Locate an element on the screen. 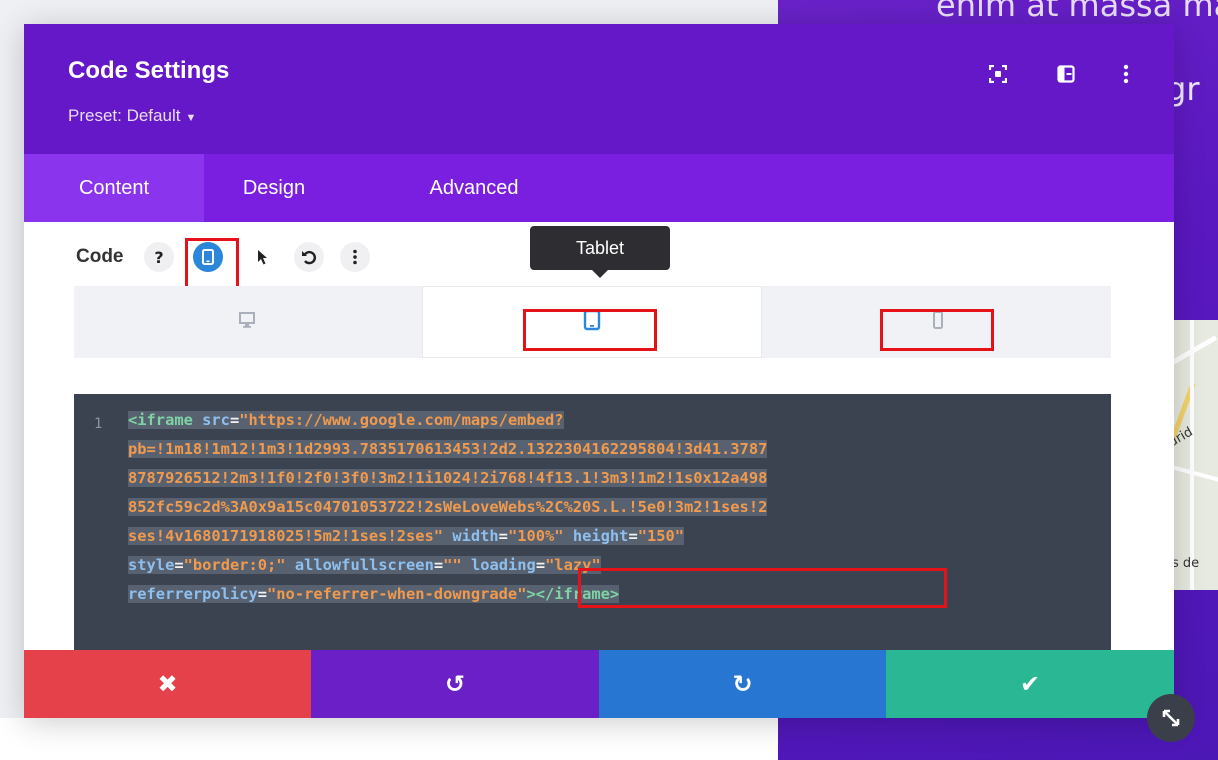 This screenshot has height=760, width=1218. modal-tabs: Content Design Advanced is located at coordinates (599, 188).